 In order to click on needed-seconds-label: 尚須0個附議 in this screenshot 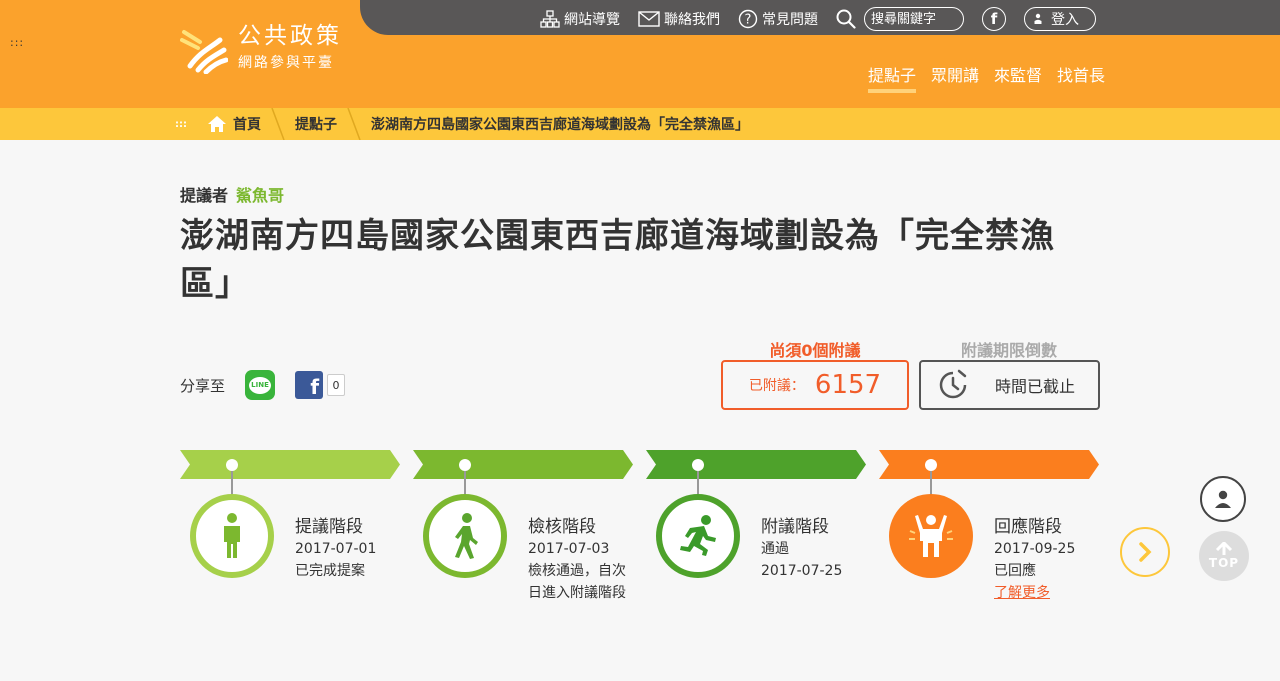, I will do `click(815, 350)`.